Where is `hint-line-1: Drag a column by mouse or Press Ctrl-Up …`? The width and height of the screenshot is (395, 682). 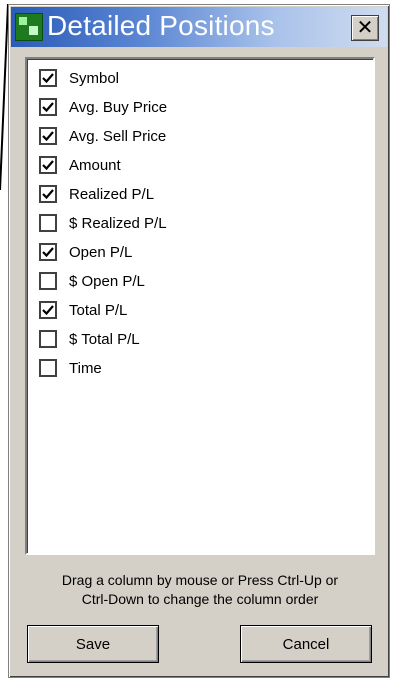 hint-line-1: Drag a column by mouse or Press Ctrl-Up … is located at coordinates (200, 580).